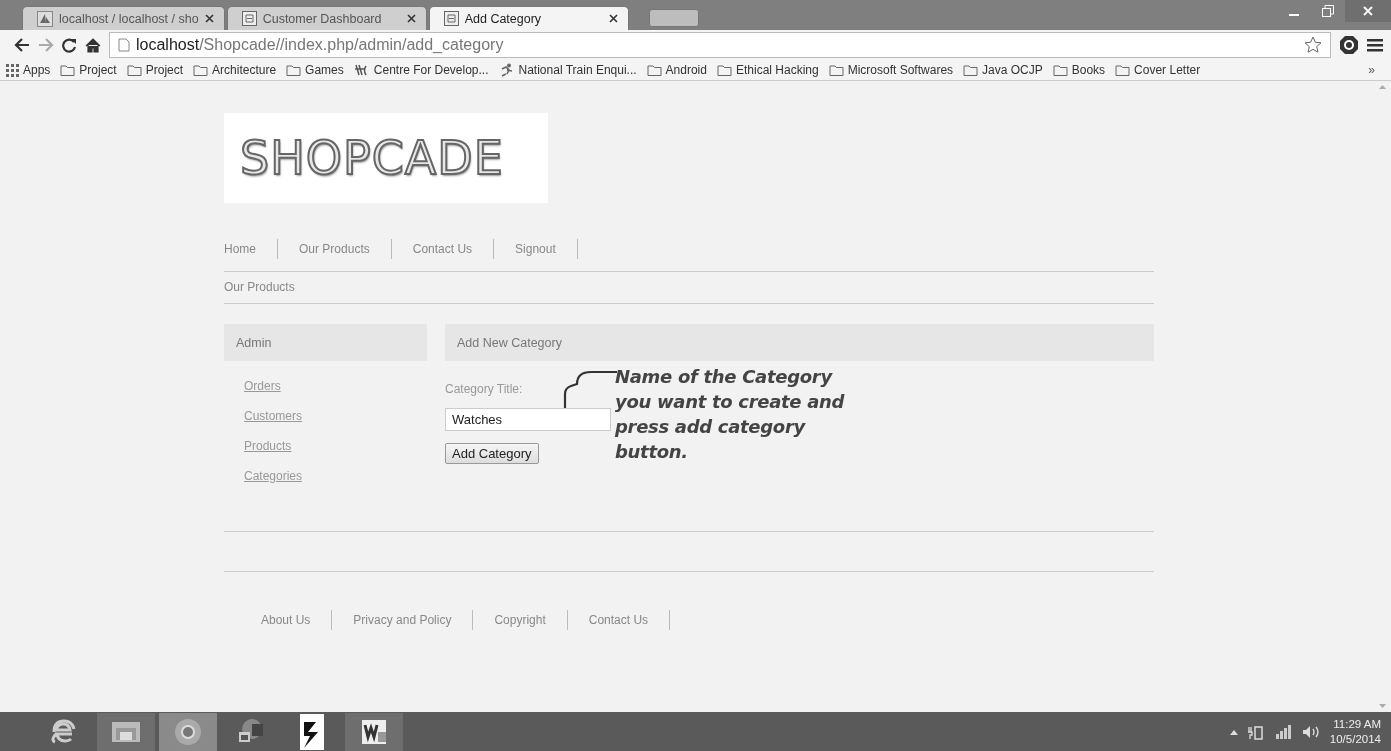  Describe the element at coordinates (730, 414) in the screenshot. I see `annotation-note: Name of the Category you want to create and press add category button.` at that location.